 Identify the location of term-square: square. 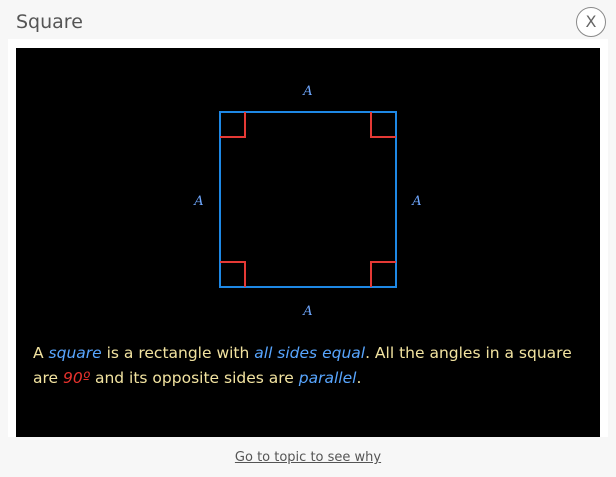
(75, 353).